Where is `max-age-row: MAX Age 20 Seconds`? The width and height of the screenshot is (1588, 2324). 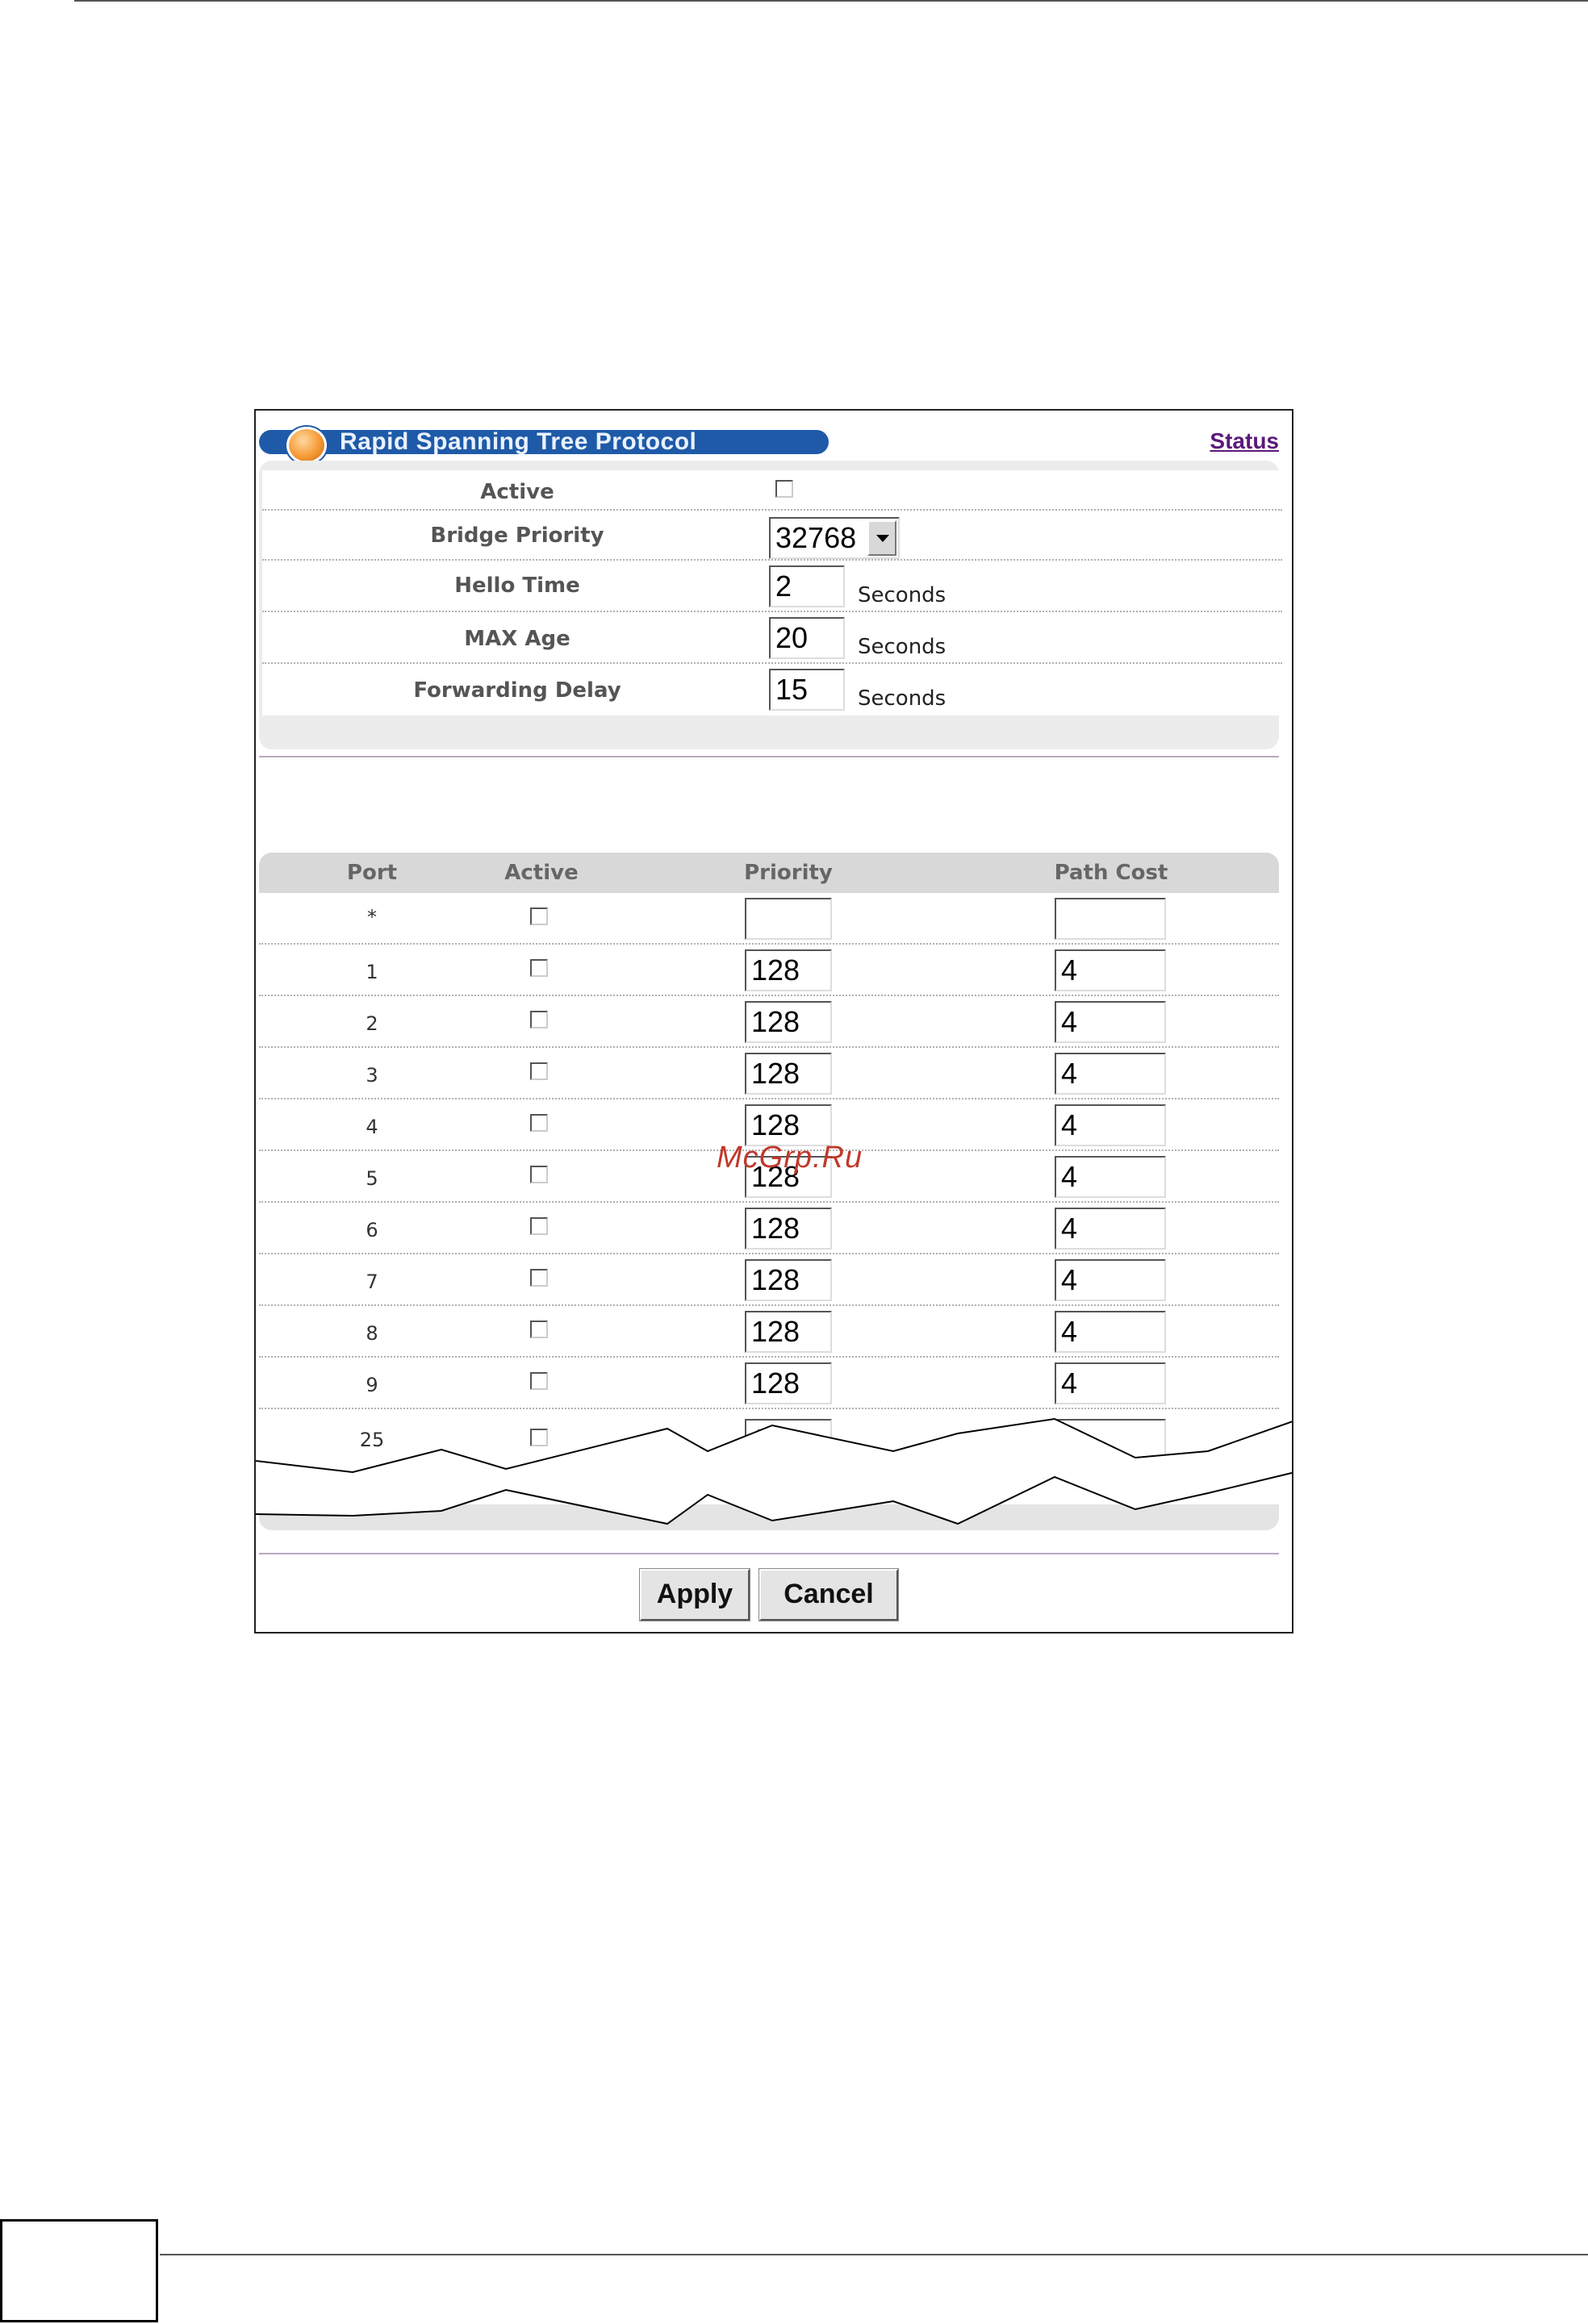
max-age-row: MAX Age 20 Seconds is located at coordinates (772, 638).